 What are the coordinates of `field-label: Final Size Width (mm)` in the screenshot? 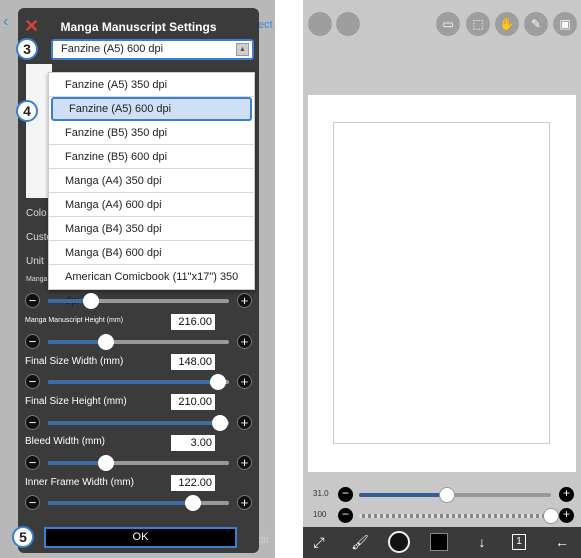 It's located at (74, 361).